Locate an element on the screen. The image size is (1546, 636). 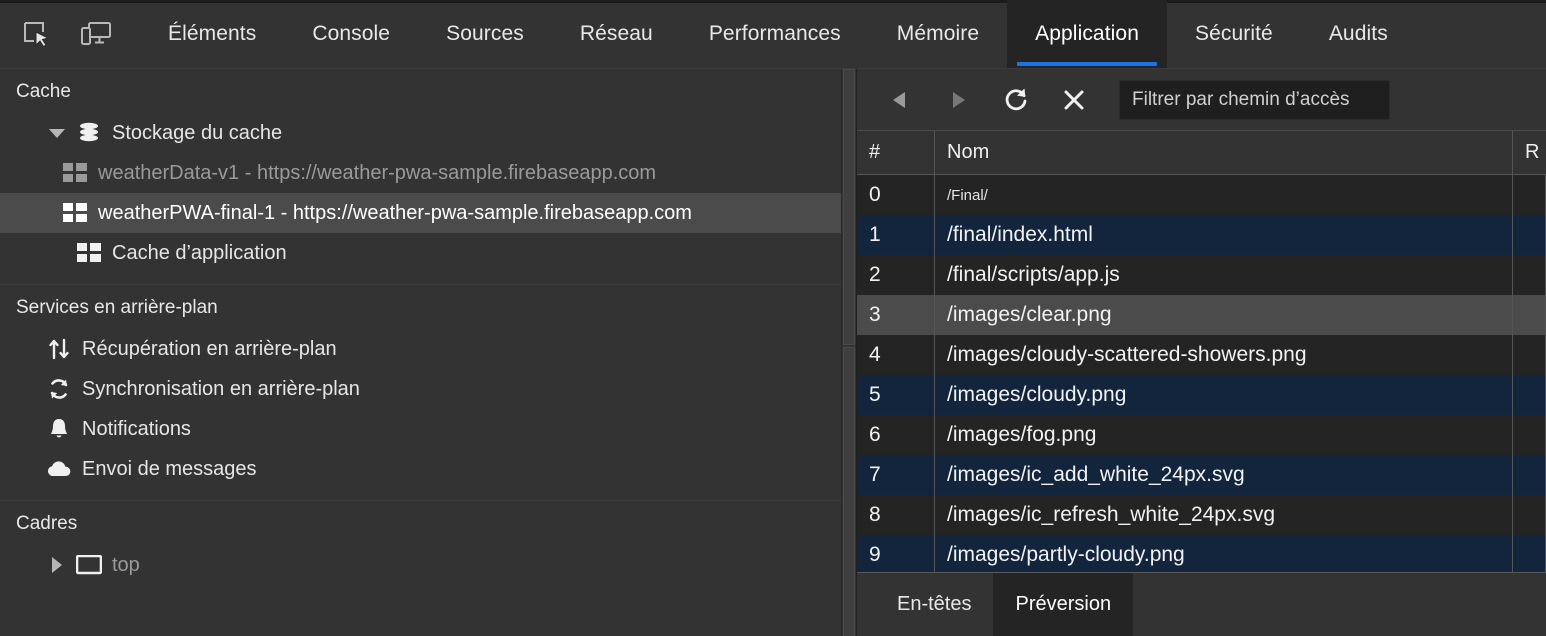
cell-index: 8 is located at coordinates (896, 515).